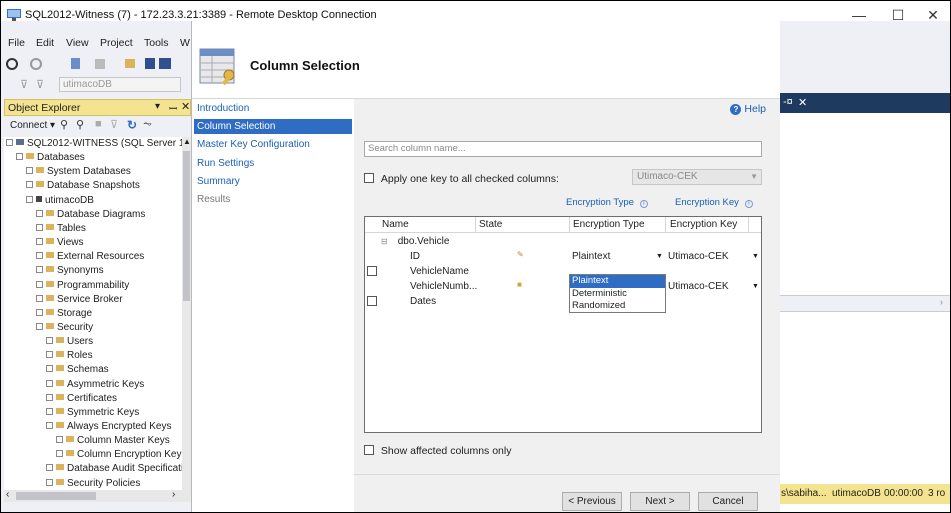 The width and height of the screenshot is (951, 513). I want to click on stop-icon: ■, so click(98, 124).